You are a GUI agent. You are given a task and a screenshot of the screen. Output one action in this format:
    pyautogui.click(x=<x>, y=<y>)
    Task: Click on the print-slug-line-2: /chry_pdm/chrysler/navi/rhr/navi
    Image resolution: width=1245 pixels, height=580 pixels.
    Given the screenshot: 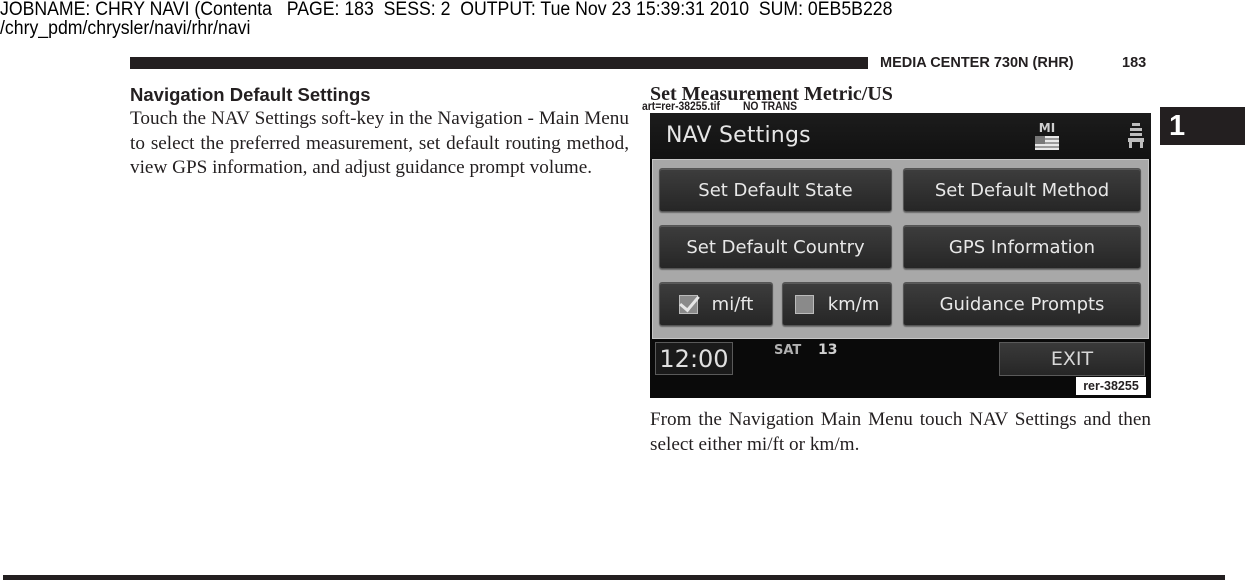 What is the action you would take?
    pyautogui.click(x=125, y=28)
    